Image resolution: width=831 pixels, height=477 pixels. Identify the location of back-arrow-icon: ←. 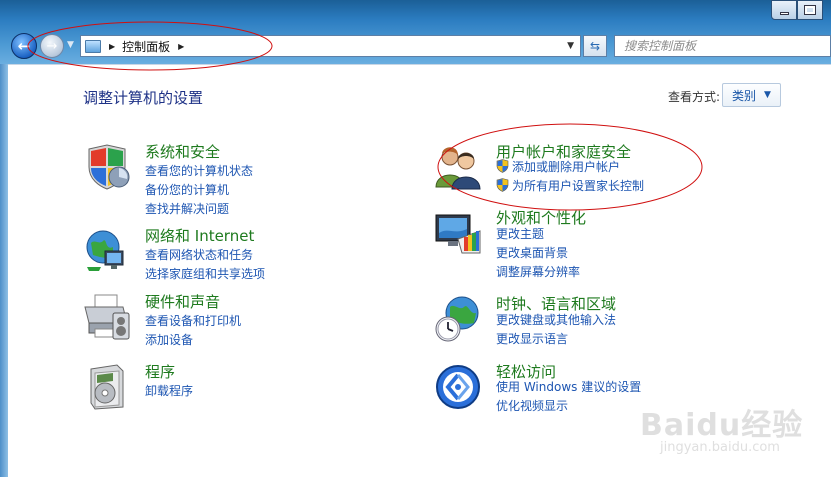
(24, 46).